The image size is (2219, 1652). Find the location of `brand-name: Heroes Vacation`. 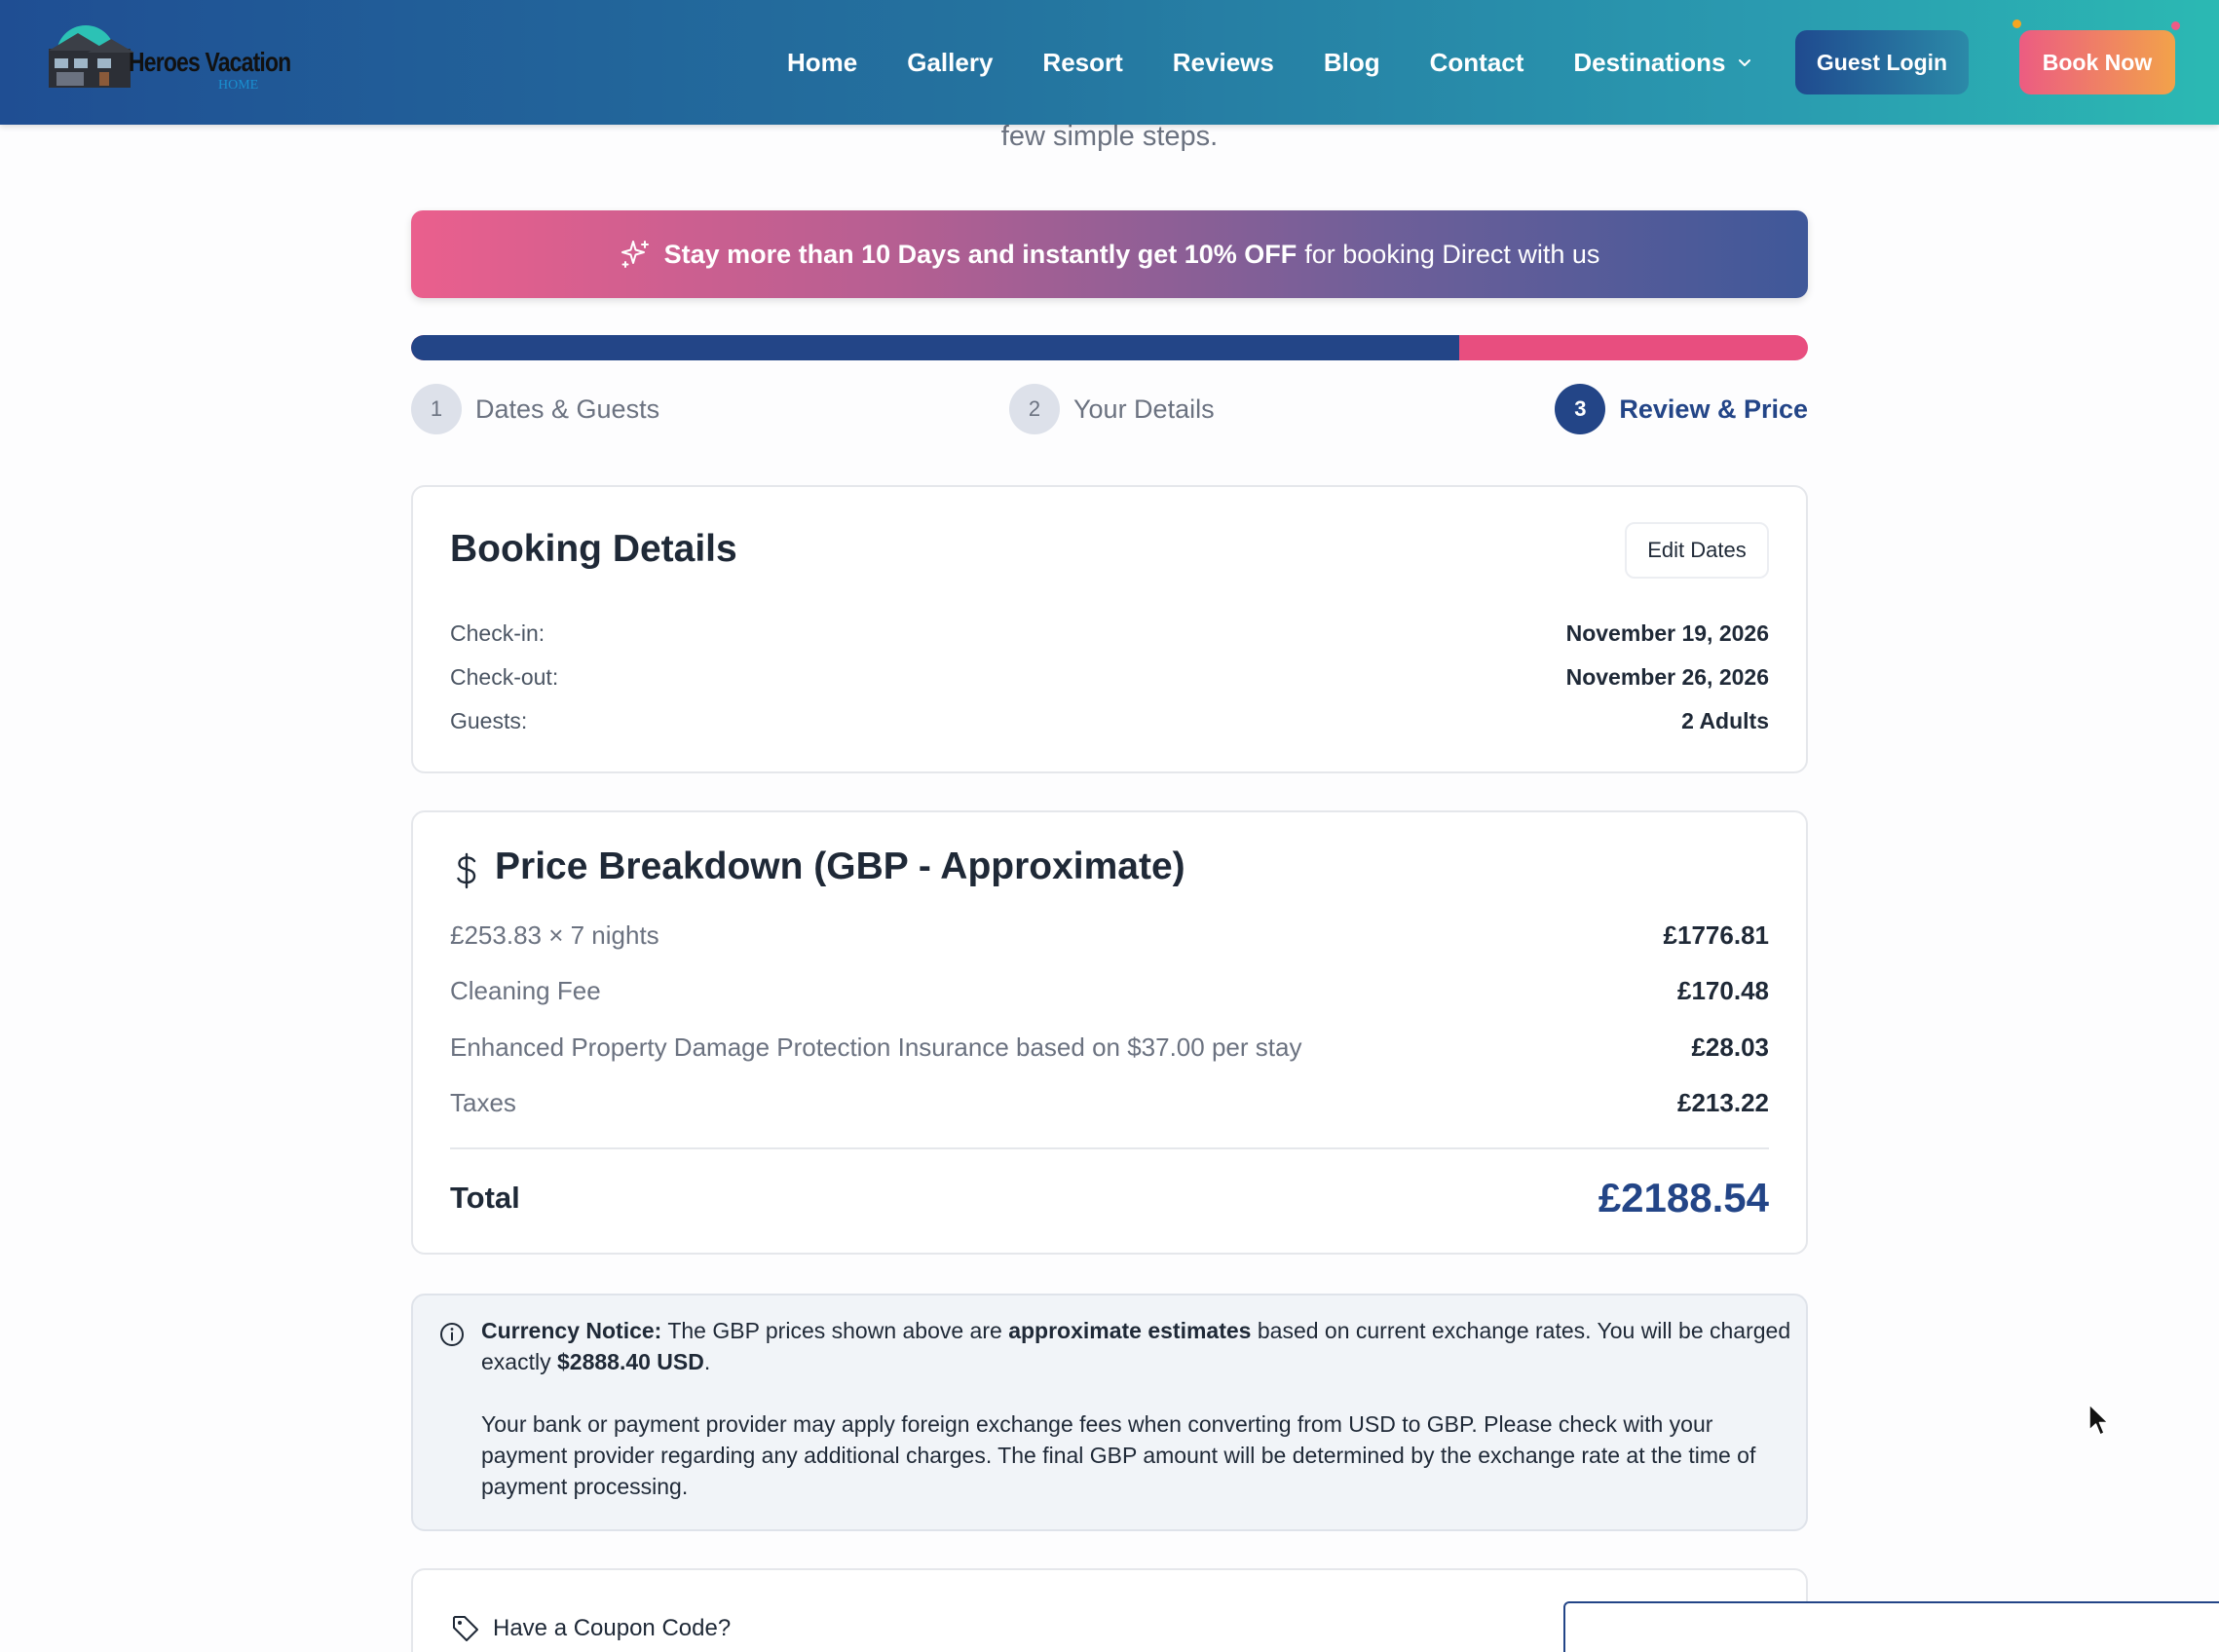

brand-name: Heroes Vacation is located at coordinates (210, 62).